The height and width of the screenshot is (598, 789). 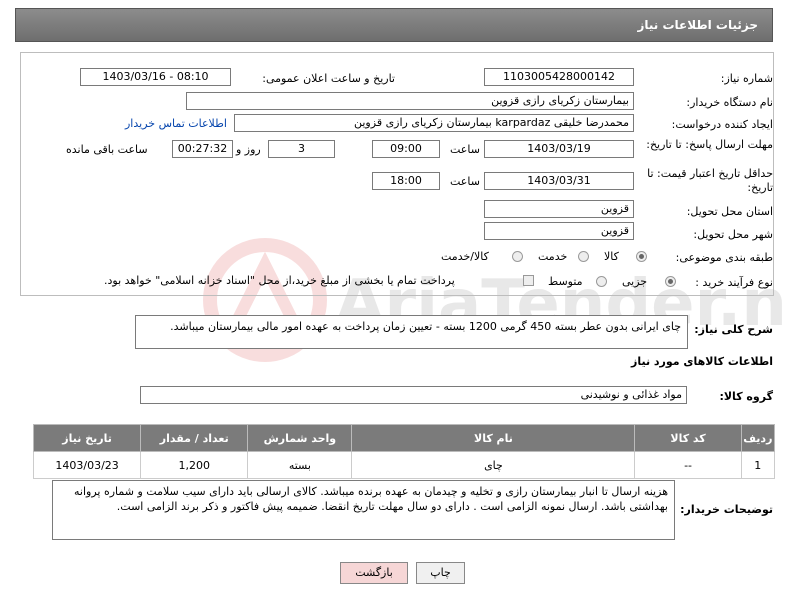 I want to click on category-option-service: خدمت, so click(x=553, y=256).